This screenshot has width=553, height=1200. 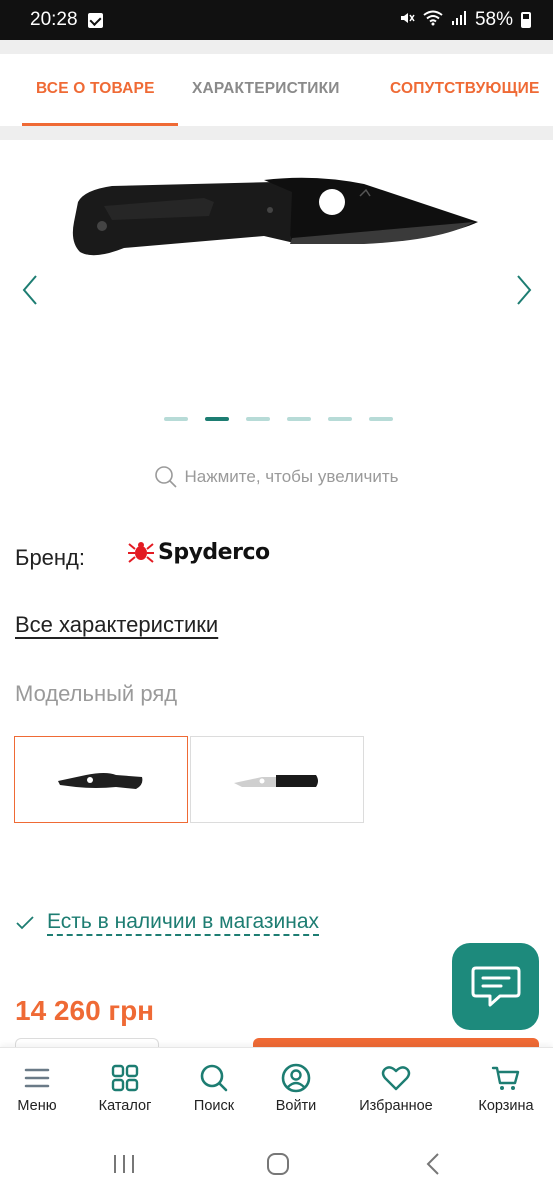 What do you see at coordinates (506, 1106) in the screenshot?
I see `nav-label: Корзина` at bounding box center [506, 1106].